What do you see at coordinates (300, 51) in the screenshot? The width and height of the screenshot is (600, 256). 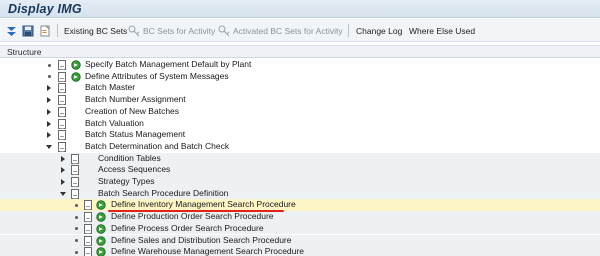 I see `structure-header: Structure` at bounding box center [300, 51].